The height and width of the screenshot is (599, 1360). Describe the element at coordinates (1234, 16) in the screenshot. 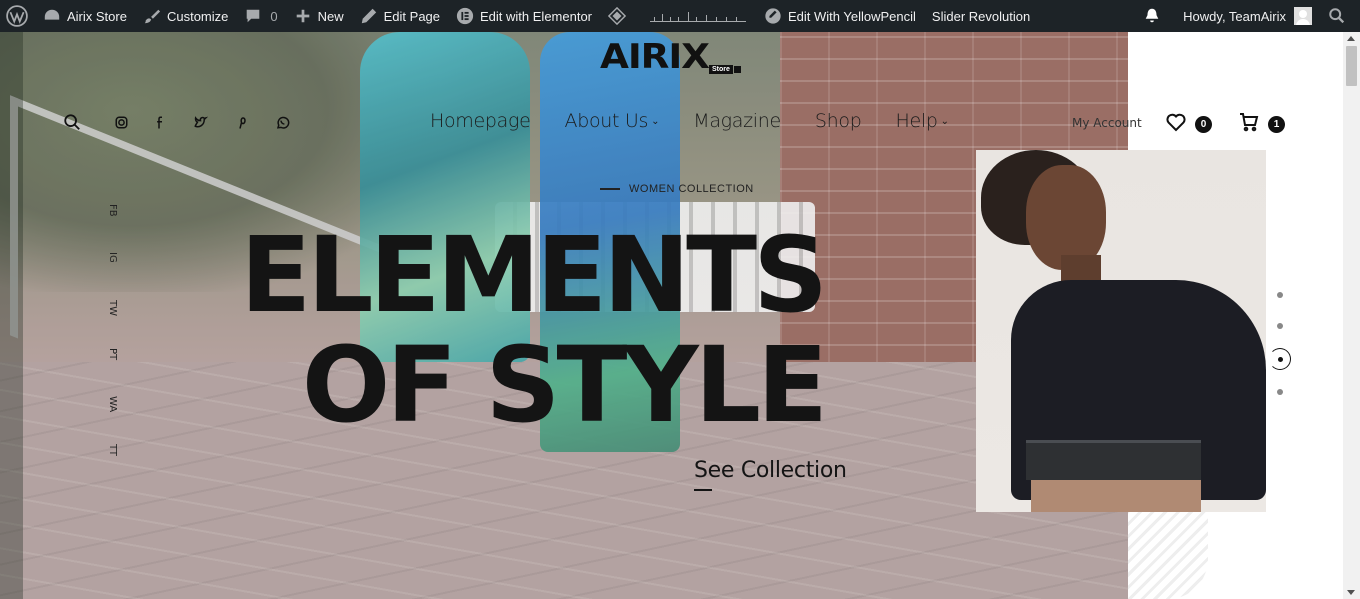

I see `howdy-label: Howdy, TeamAirix` at that location.